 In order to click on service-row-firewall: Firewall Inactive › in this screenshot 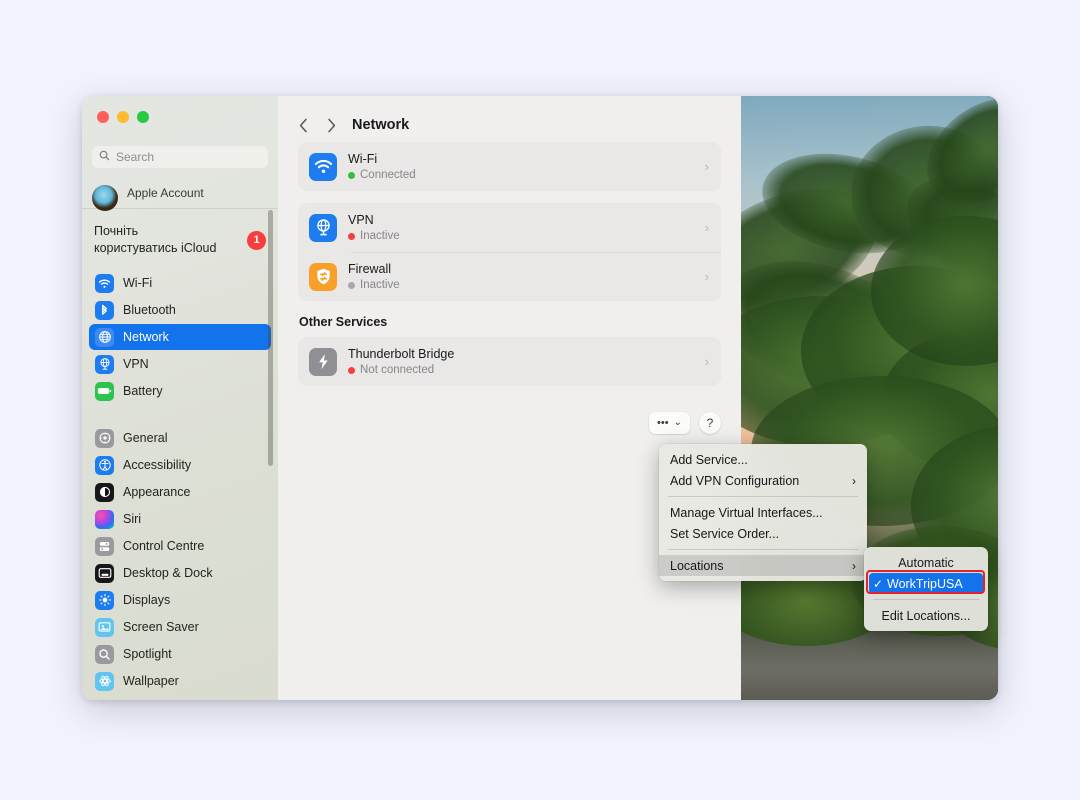, I will do `click(509, 276)`.